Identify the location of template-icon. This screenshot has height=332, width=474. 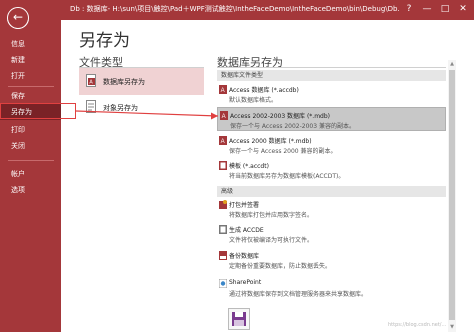
(223, 165).